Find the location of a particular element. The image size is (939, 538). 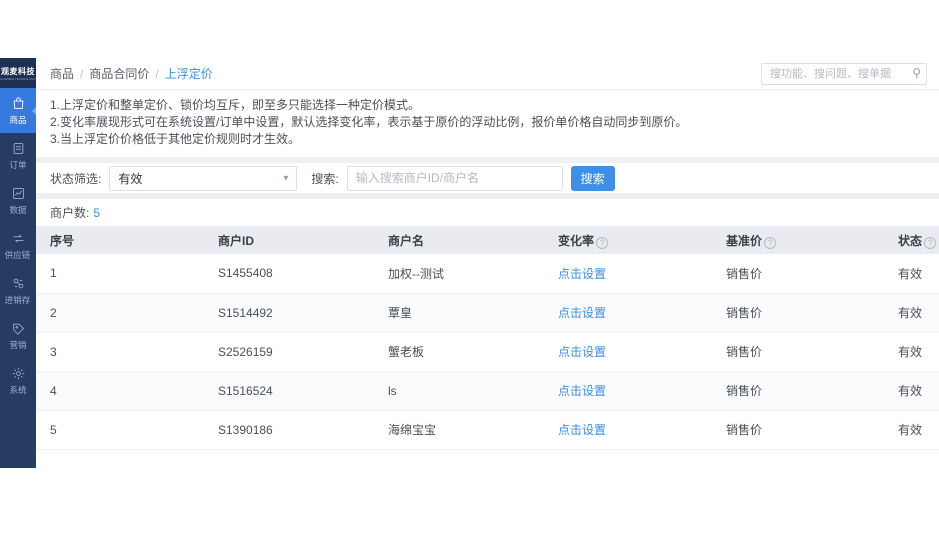

table-row: 4 S1516524 ls 点击设置 销售价 有效 is located at coordinates (487, 391).